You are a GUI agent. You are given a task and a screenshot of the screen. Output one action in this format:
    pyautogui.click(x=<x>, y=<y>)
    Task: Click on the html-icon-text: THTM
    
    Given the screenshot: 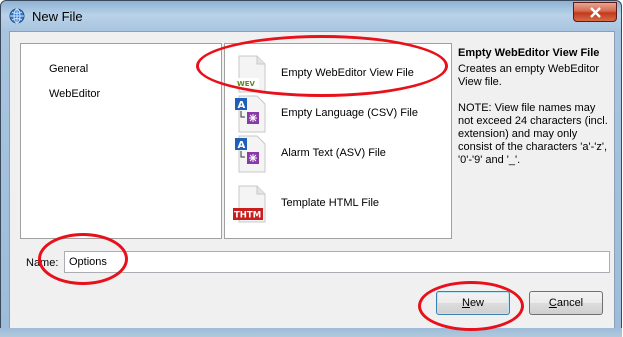 What is the action you would take?
    pyautogui.click(x=247, y=216)
    